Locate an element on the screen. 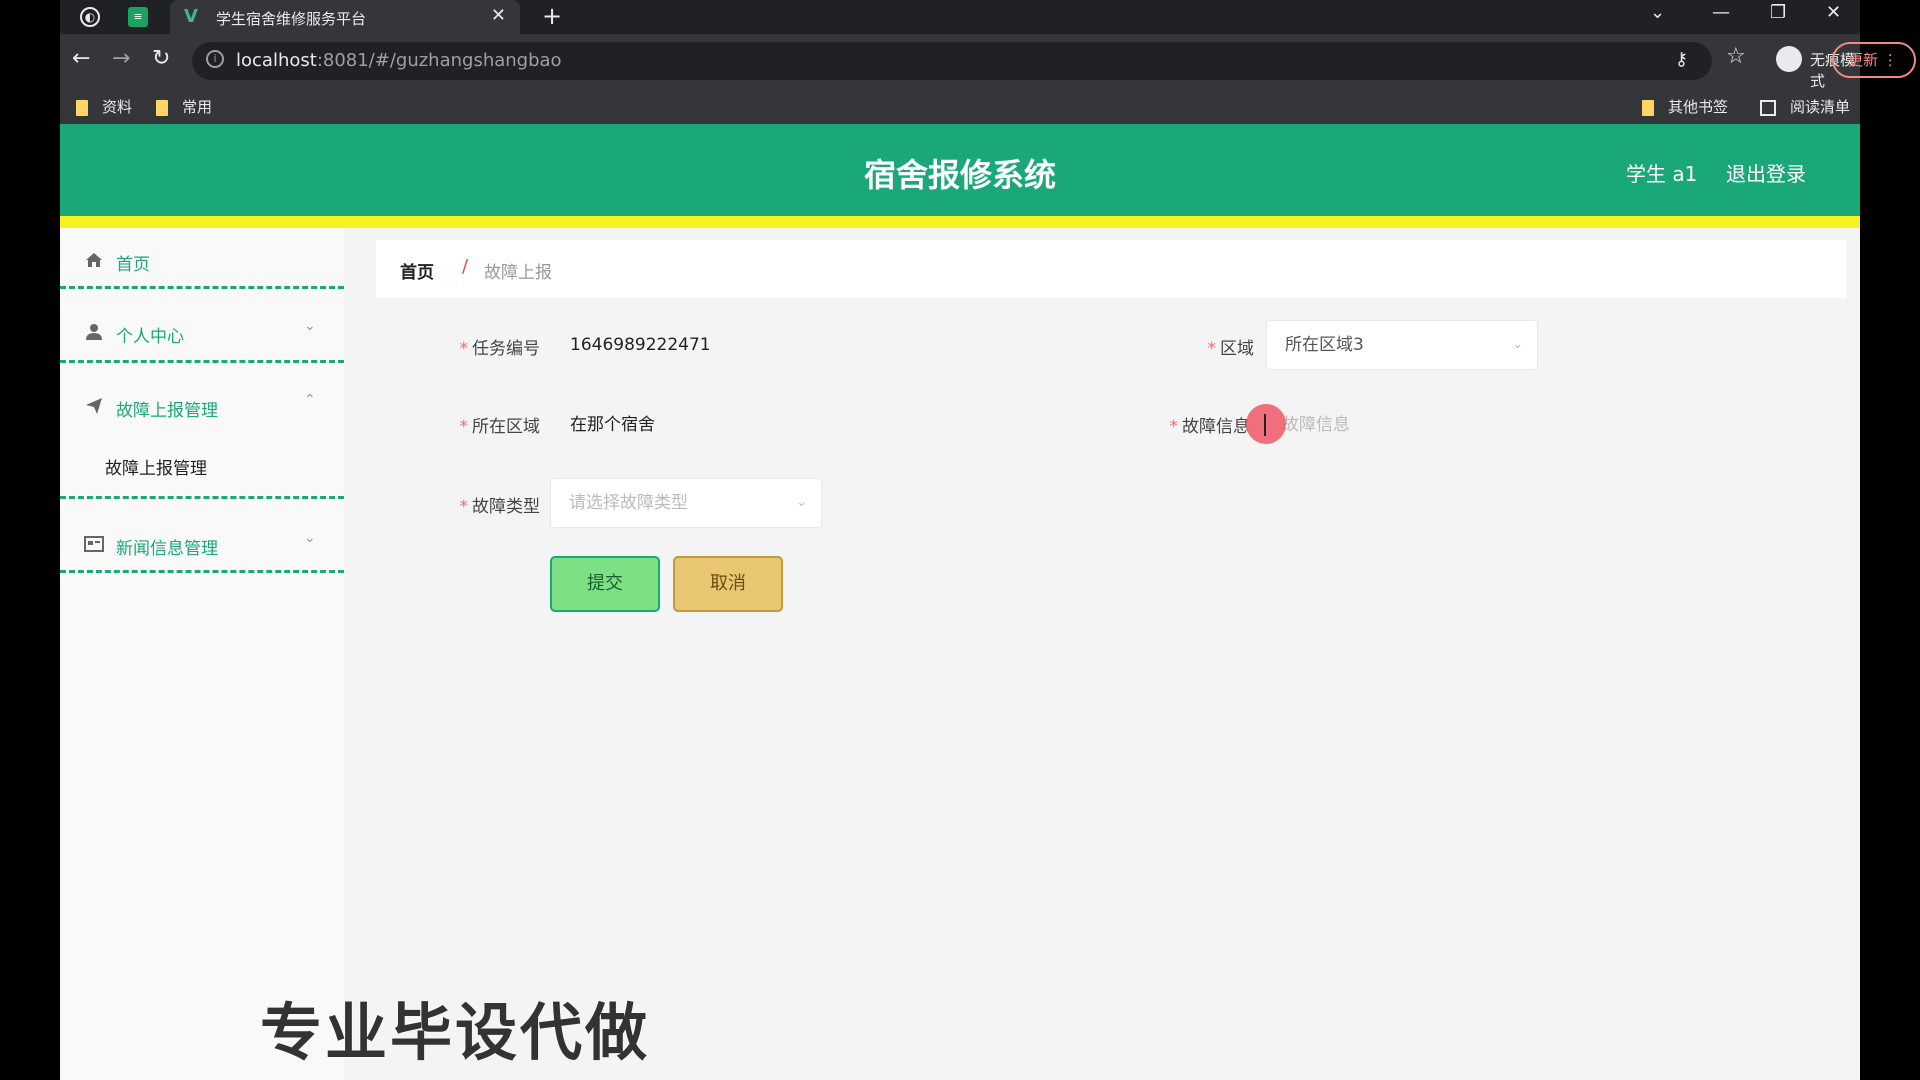  active-tab: V 学生宿舍维修服务平台 ✕ is located at coordinates (345, 17).